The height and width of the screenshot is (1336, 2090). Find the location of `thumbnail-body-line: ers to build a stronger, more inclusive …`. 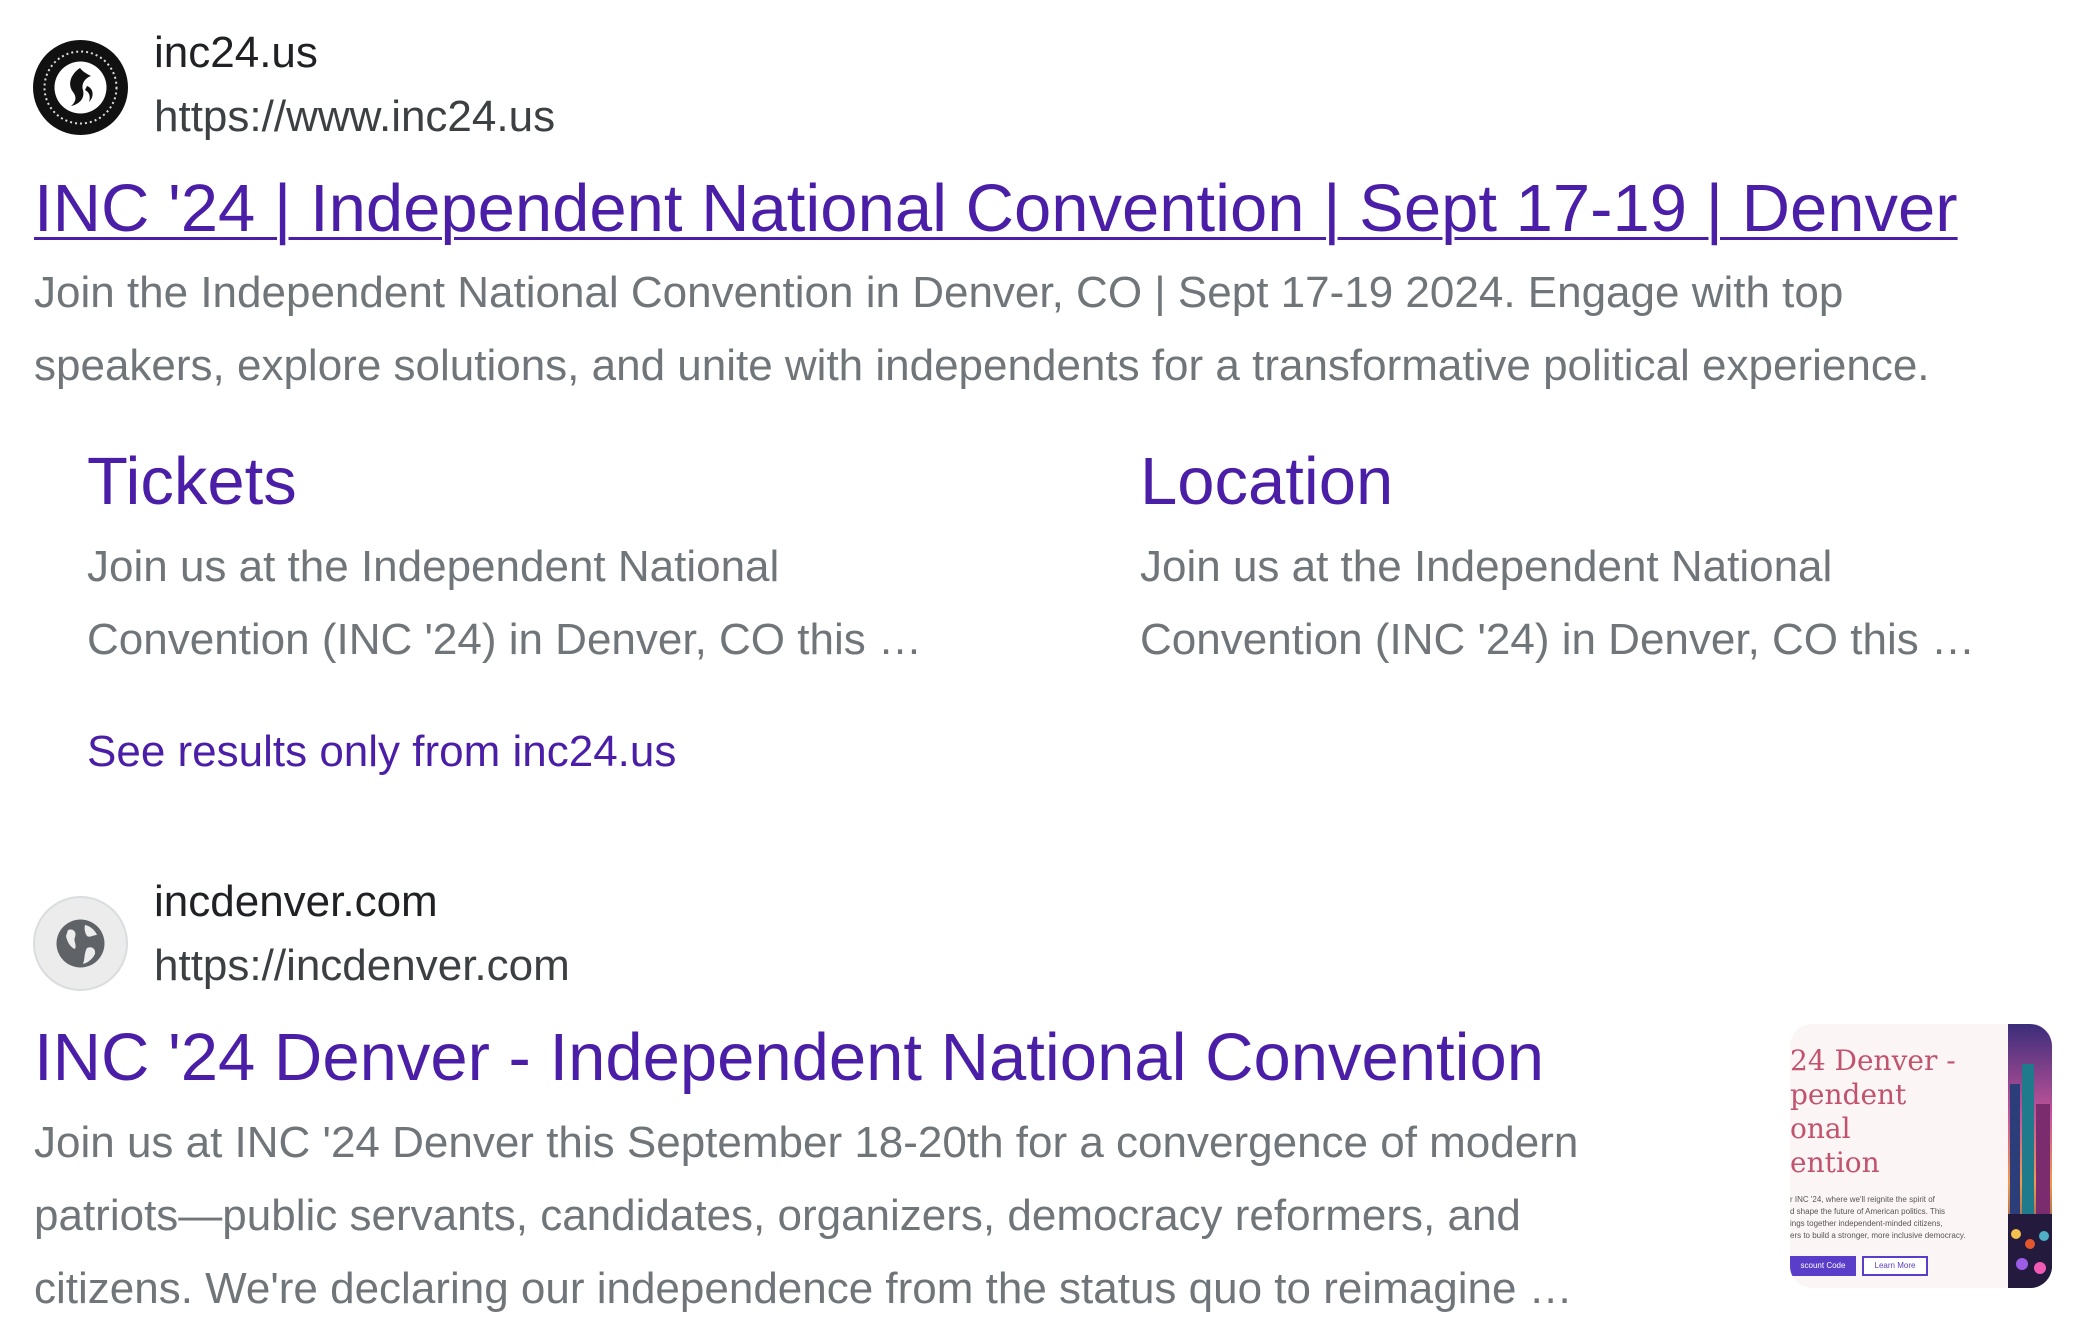

thumbnail-body-line: ers to build a stronger, more inclusive … is located at coordinates (1878, 1235).